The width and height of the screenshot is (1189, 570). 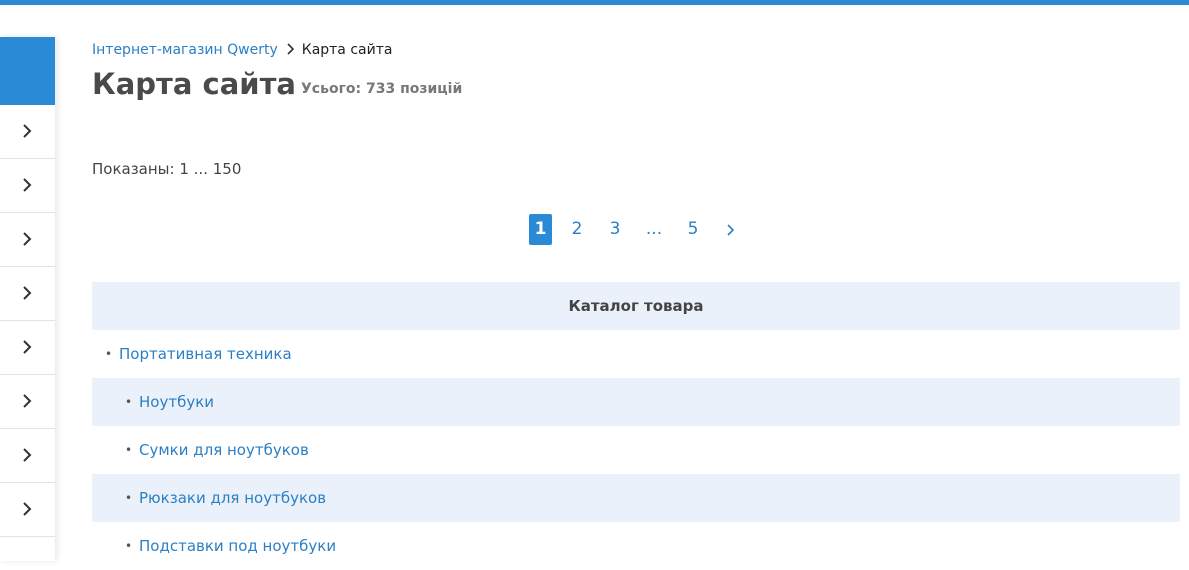 What do you see at coordinates (636, 402) in the screenshot?
I see `table-row: • Ноутбуки` at bounding box center [636, 402].